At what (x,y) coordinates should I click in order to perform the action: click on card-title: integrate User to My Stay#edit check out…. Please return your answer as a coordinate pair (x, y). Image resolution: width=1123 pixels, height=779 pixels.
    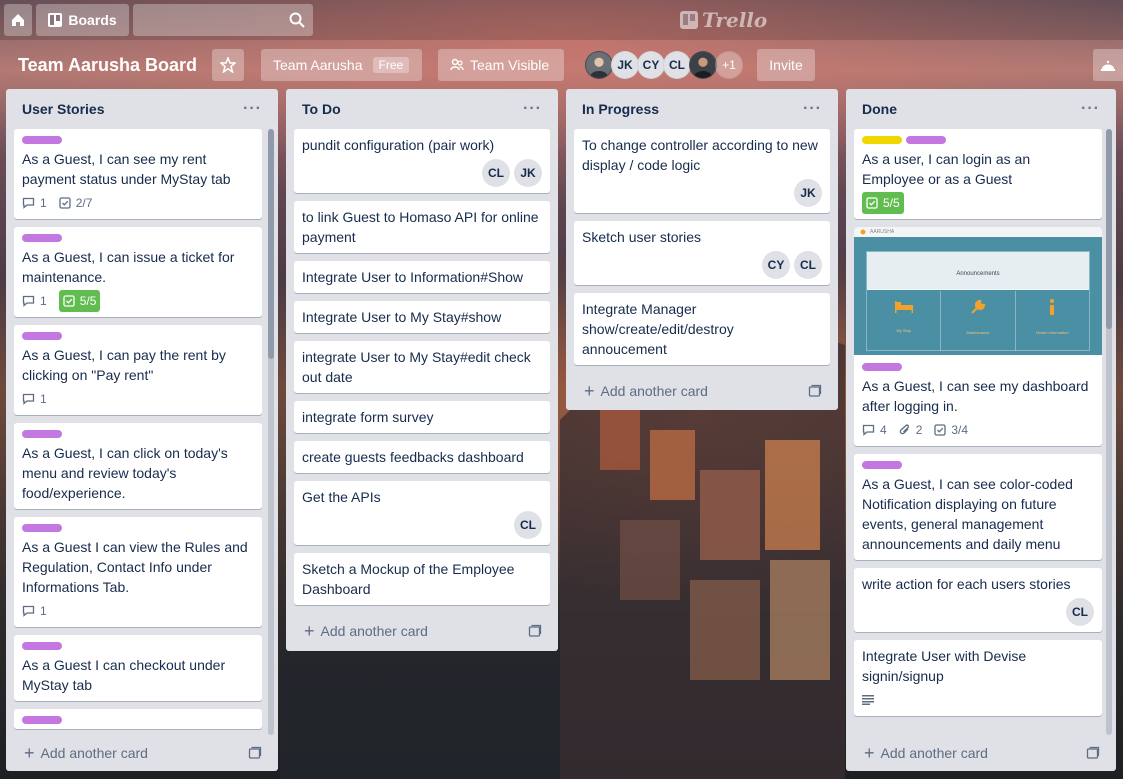
    Looking at the image, I should click on (416, 367).